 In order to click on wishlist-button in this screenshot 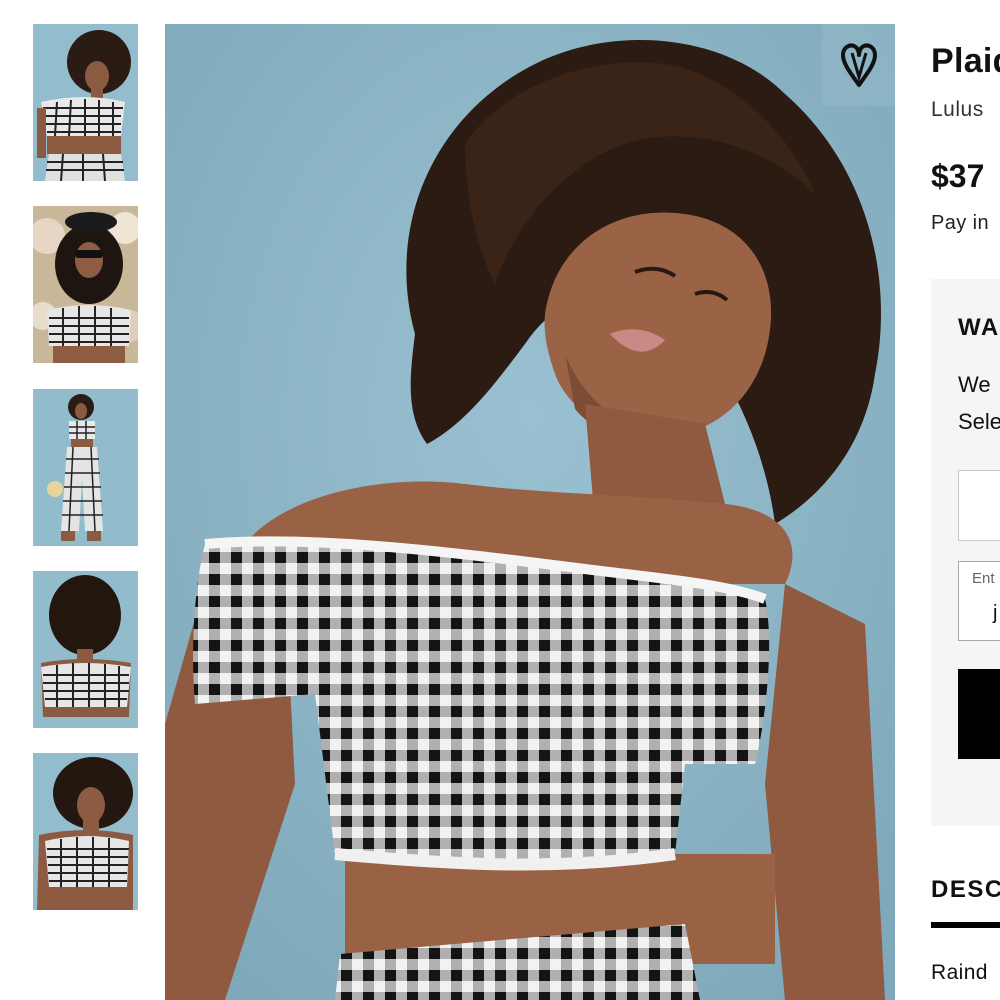, I will do `click(858, 65)`.